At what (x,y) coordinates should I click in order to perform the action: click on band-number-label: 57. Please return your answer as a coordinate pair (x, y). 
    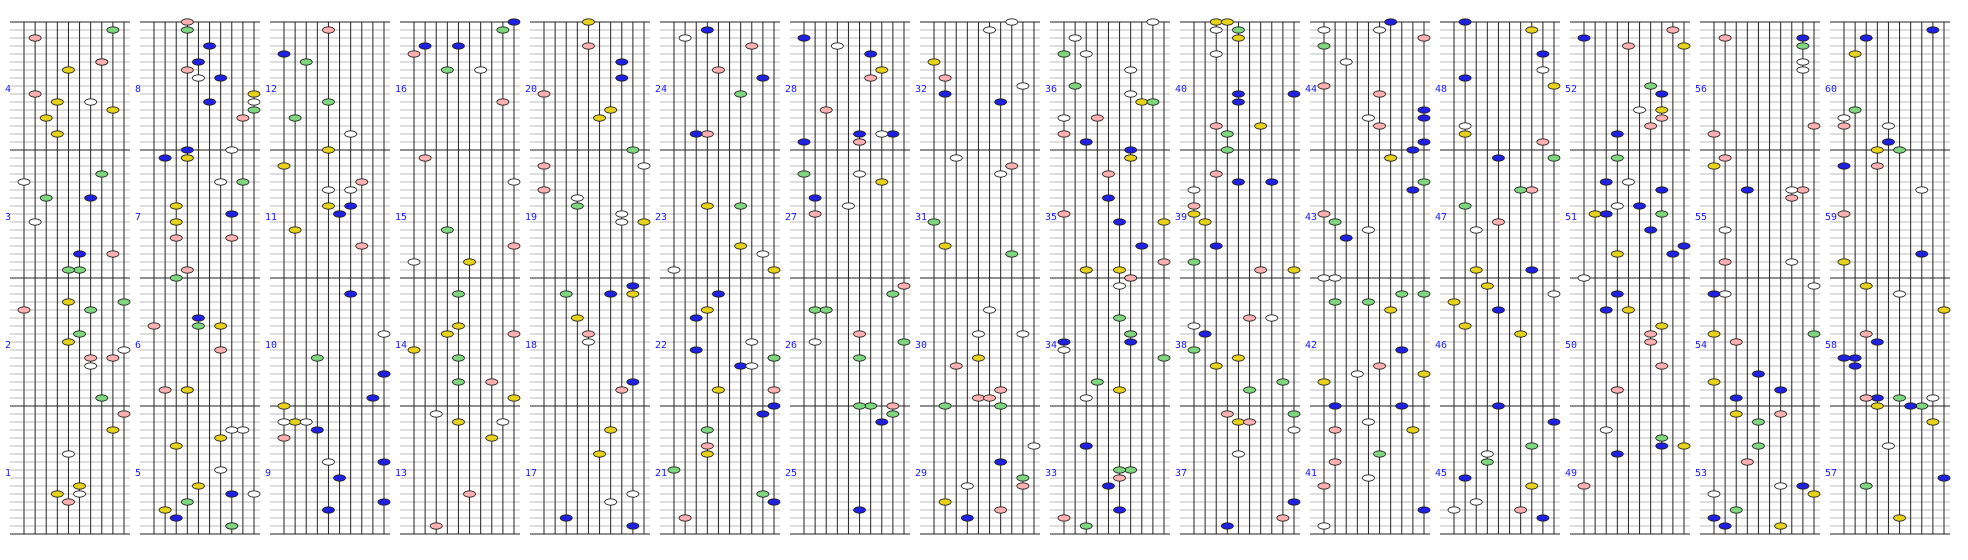
    Looking at the image, I should click on (1831, 473).